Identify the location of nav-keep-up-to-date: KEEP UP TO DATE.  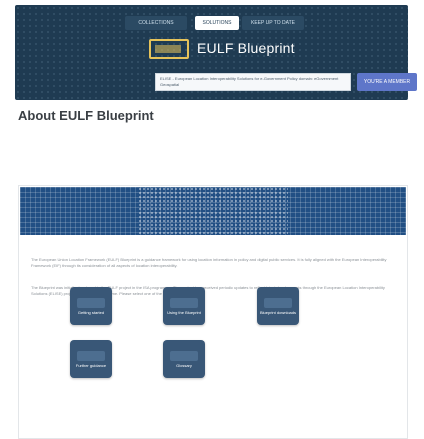
(273, 23).